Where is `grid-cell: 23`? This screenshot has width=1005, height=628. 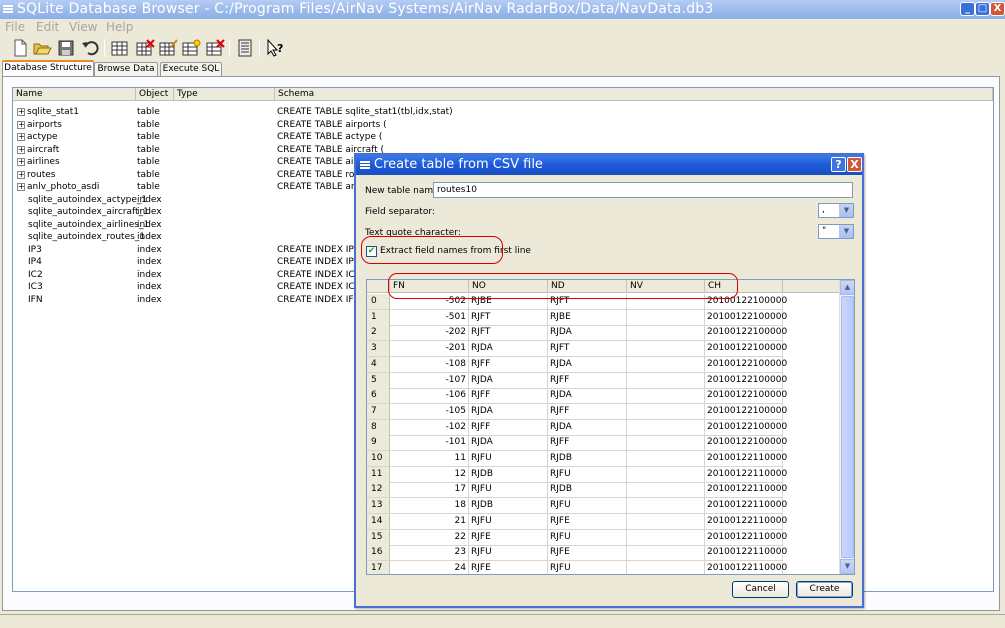
grid-cell: 23 is located at coordinates (429, 553).